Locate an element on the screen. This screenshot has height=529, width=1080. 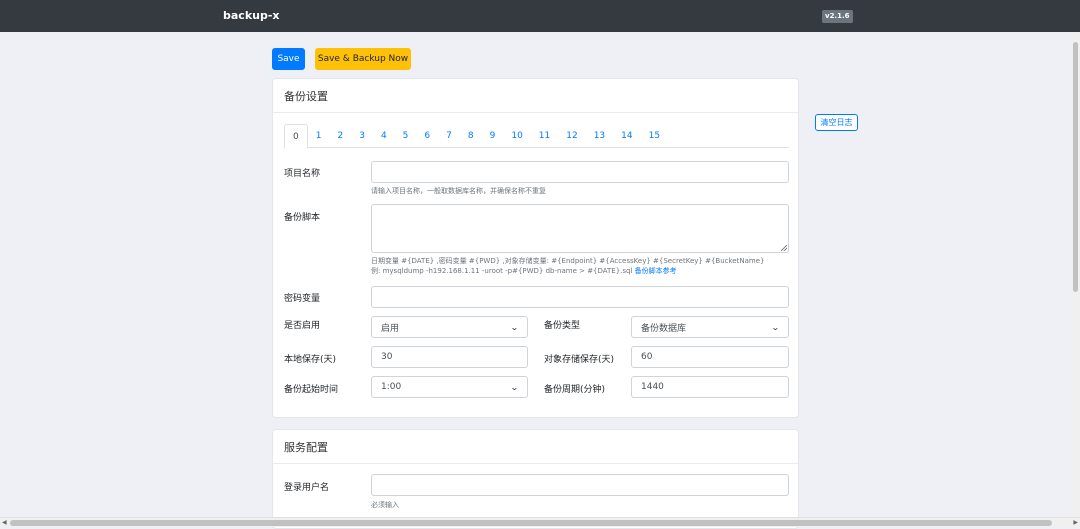
username-help: 必须输入 is located at coordinates (385, 505).